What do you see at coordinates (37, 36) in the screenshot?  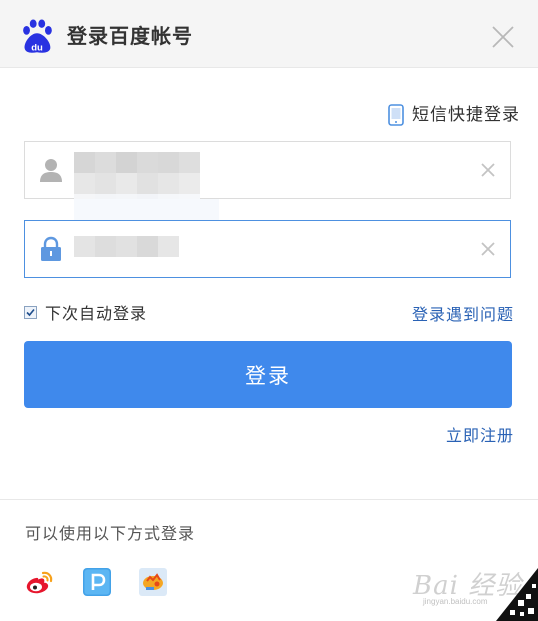 I see `baidu-paw-logo: du` at bounding box center [37, 36].